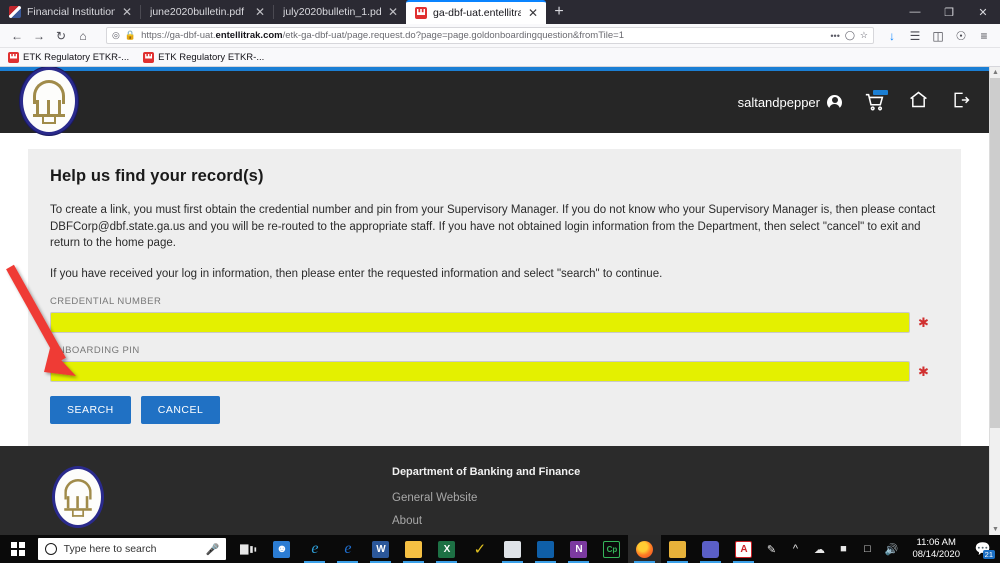 This screenshot has width=1000, height=563. I want to click on form-actions: SEARCH CANCEL, so click(494, 410).